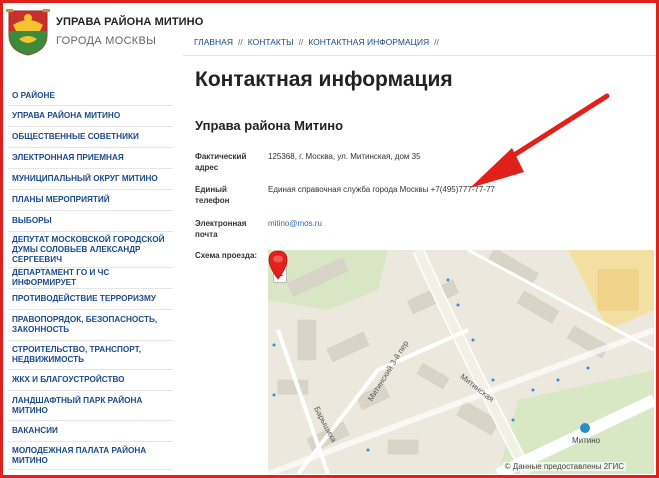  What do you see at coordinates (33, 95) in the screenshot?
I see `sidebar-item-label: О РАЙОНЕ` at bounding box center [33, 95].